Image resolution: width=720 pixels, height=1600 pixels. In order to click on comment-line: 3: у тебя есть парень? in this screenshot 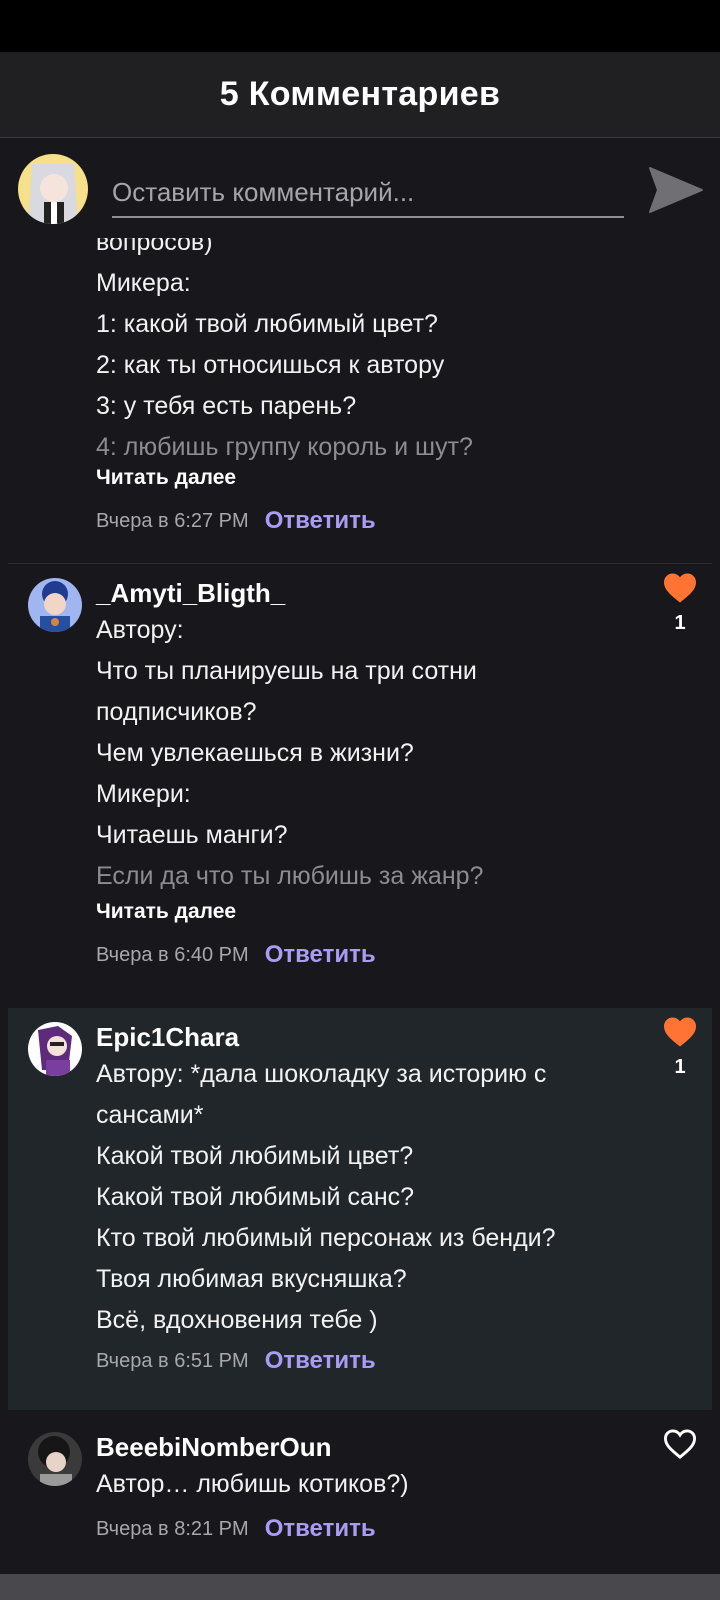, I will do `click(226, 406)`.